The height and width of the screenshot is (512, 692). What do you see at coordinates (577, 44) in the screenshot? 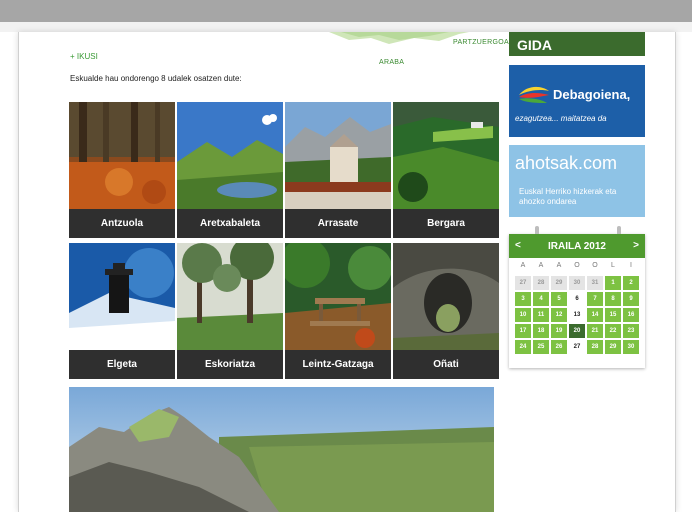
I see `gida-header: GIDA` at bounding box center [577, 44].